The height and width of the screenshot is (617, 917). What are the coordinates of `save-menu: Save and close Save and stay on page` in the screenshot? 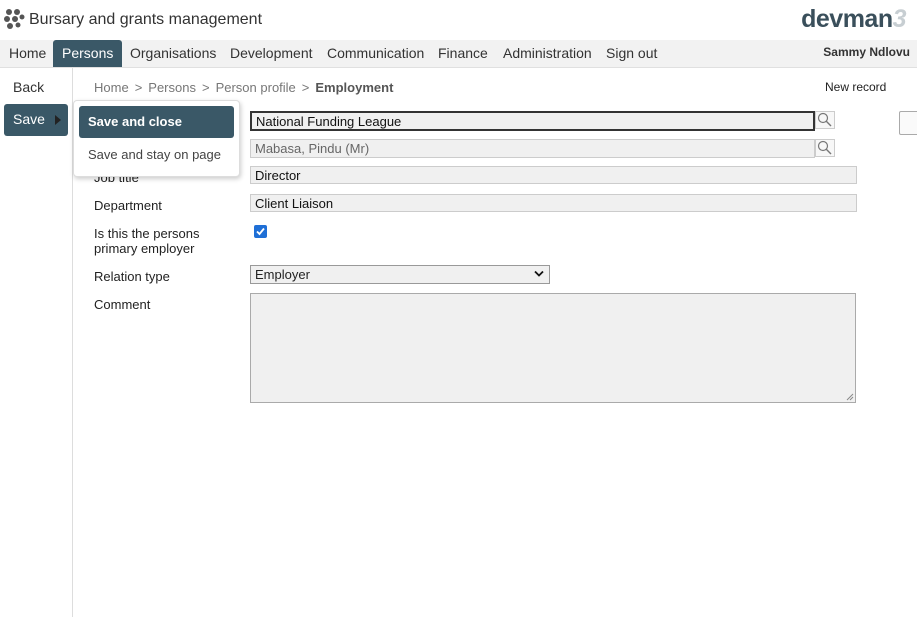 It's located at (156, 138).